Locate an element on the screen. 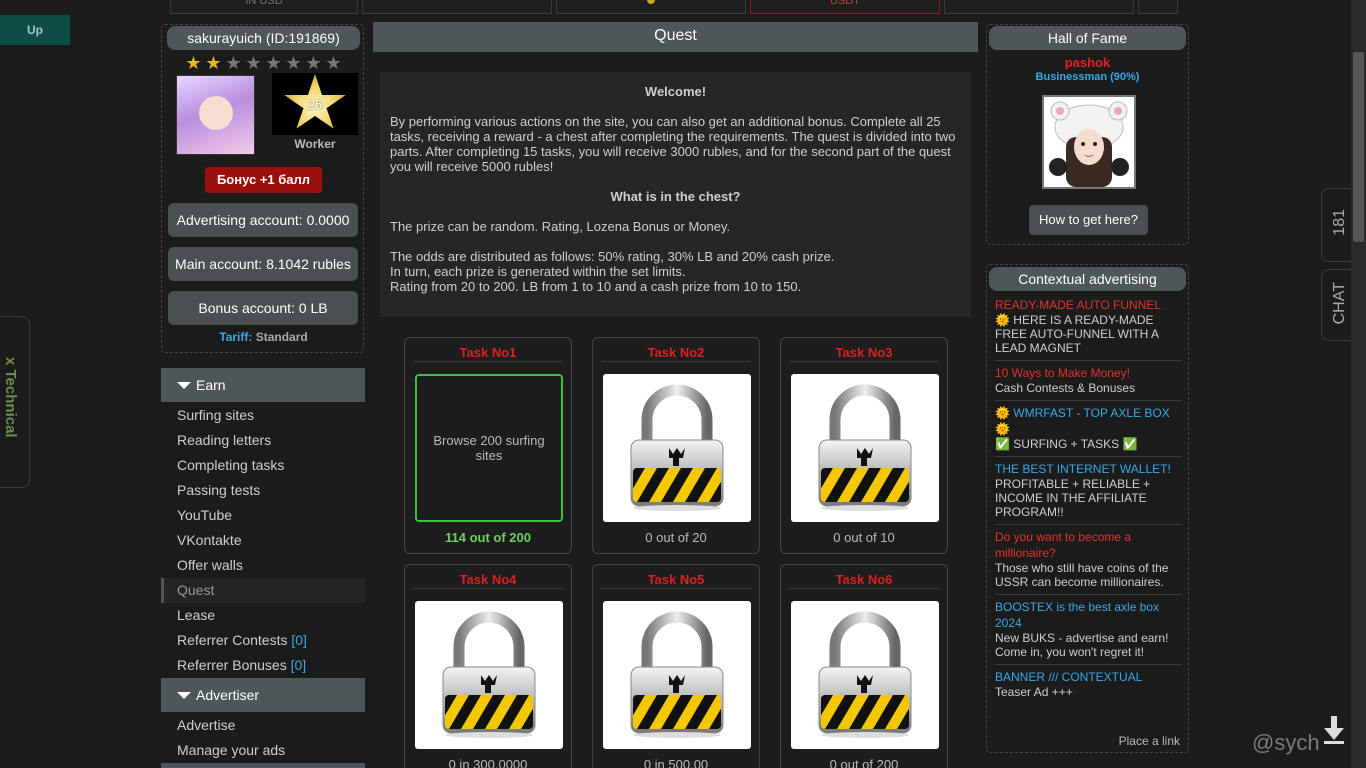 This screenshot has width=1366, height=768. ad-title: Do you want to become a millionaire? is located at coordinates (1088, 545).